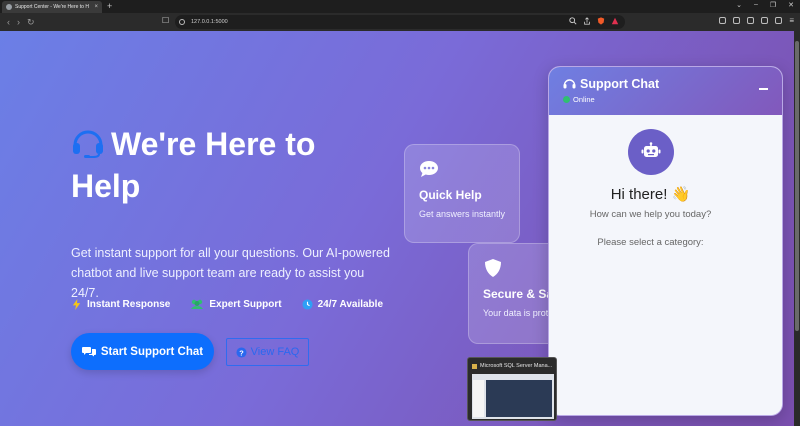 Image resolution: width=800 pixels, height=426 pixels. I want to click on thumbnail-pane, so click(519, 398).